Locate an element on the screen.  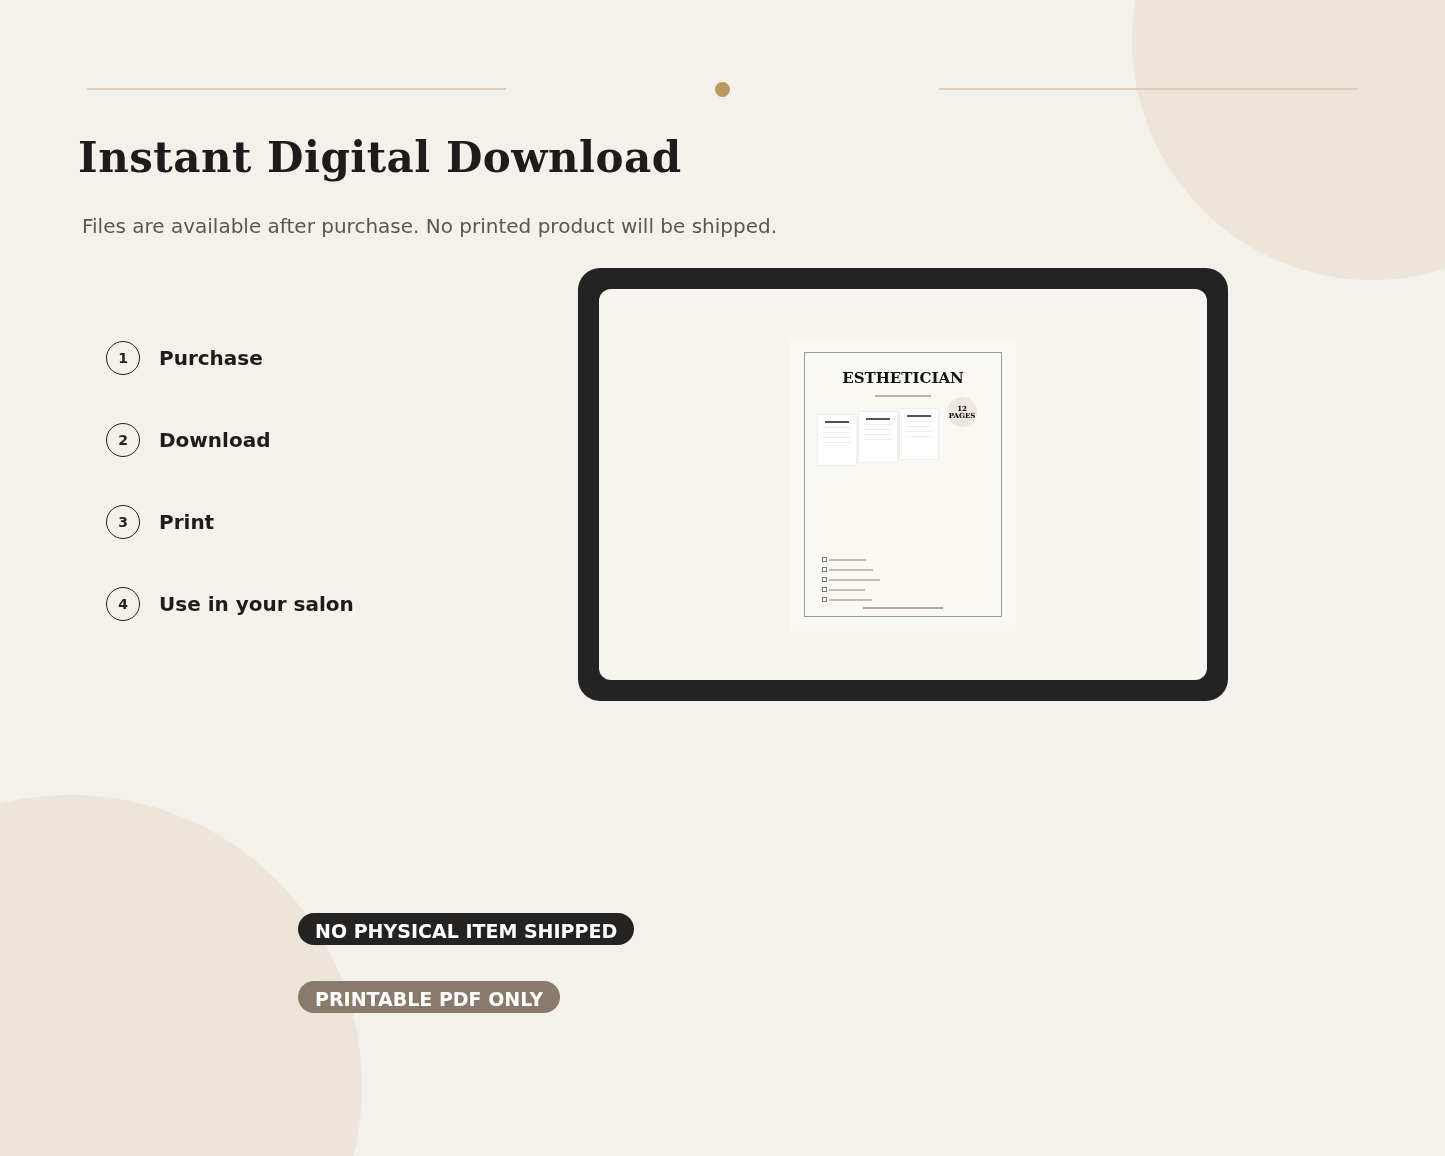
step-label: Use in your salon is located at coordinates (256, 604).